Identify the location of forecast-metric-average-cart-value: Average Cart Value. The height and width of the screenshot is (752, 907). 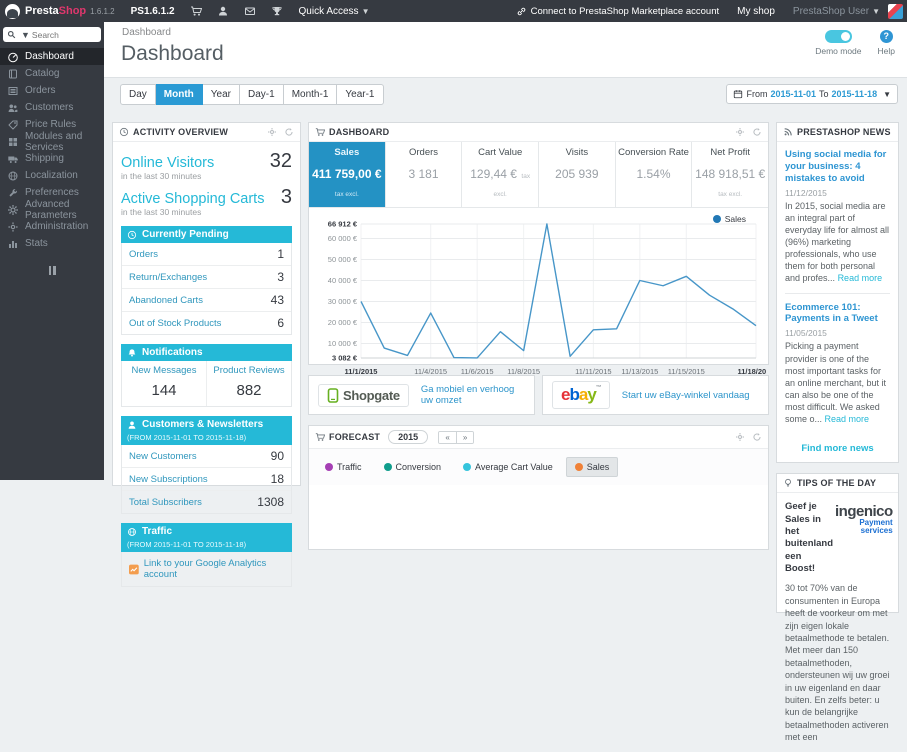
(508, 467).